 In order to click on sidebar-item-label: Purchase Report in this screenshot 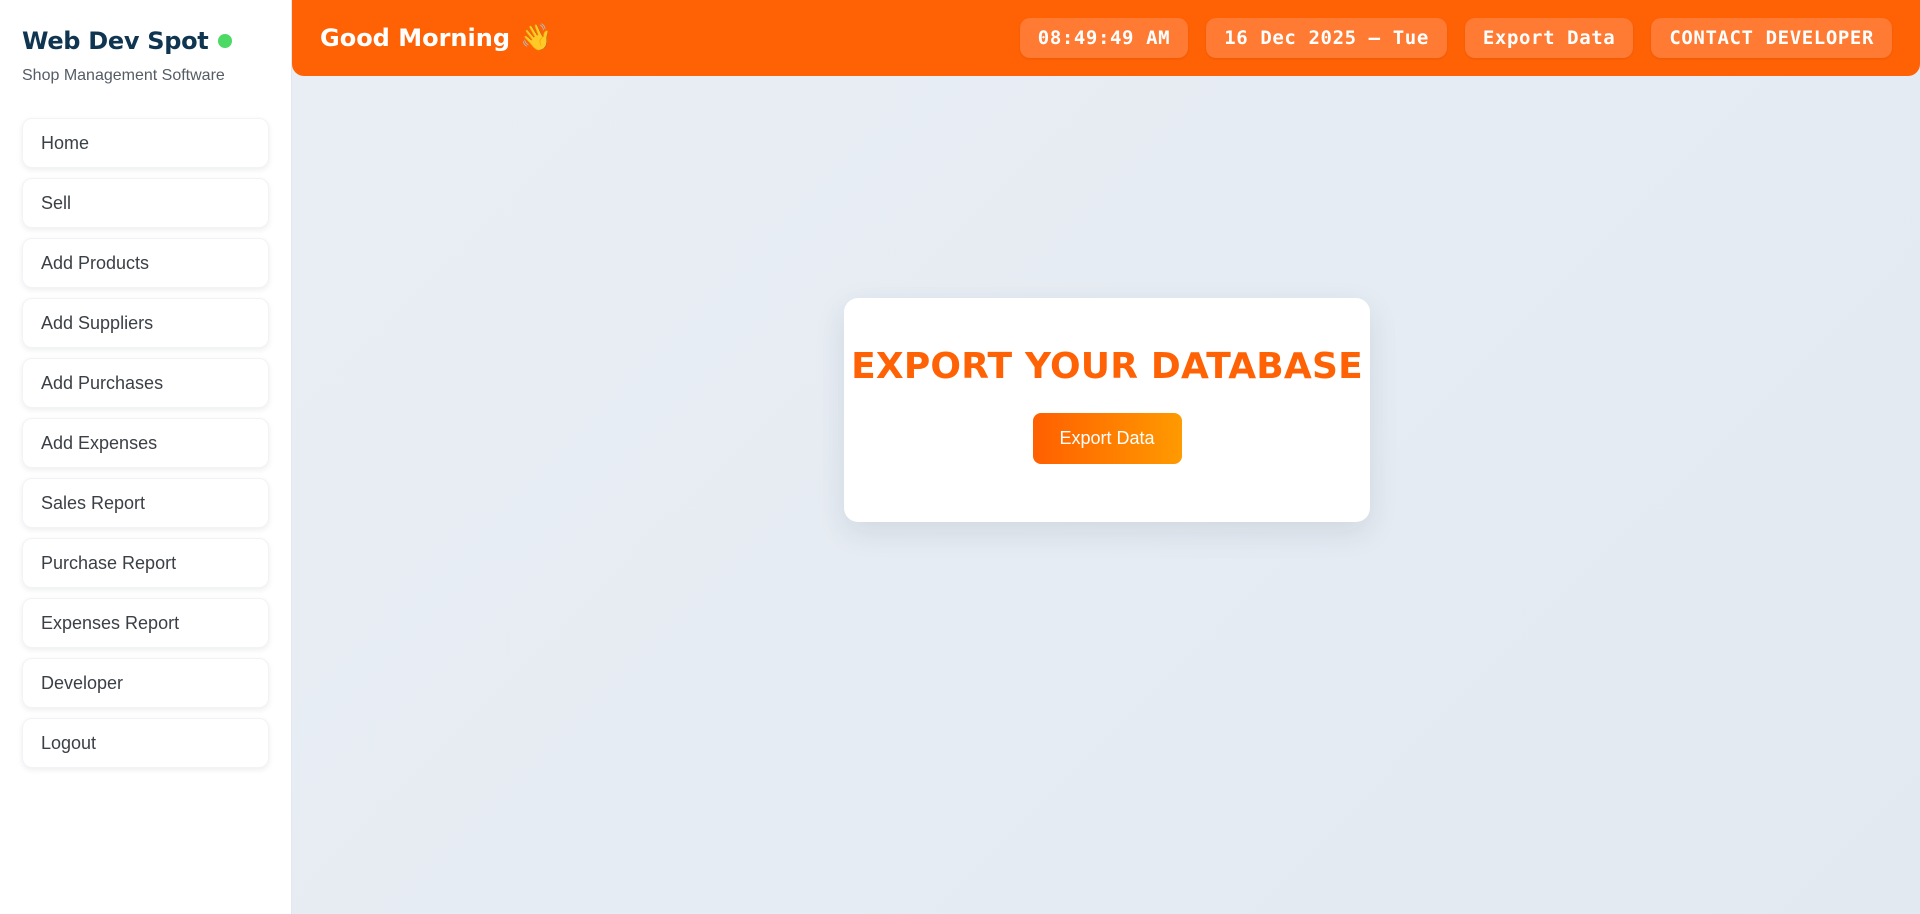, I will do `click(109, 562)`.